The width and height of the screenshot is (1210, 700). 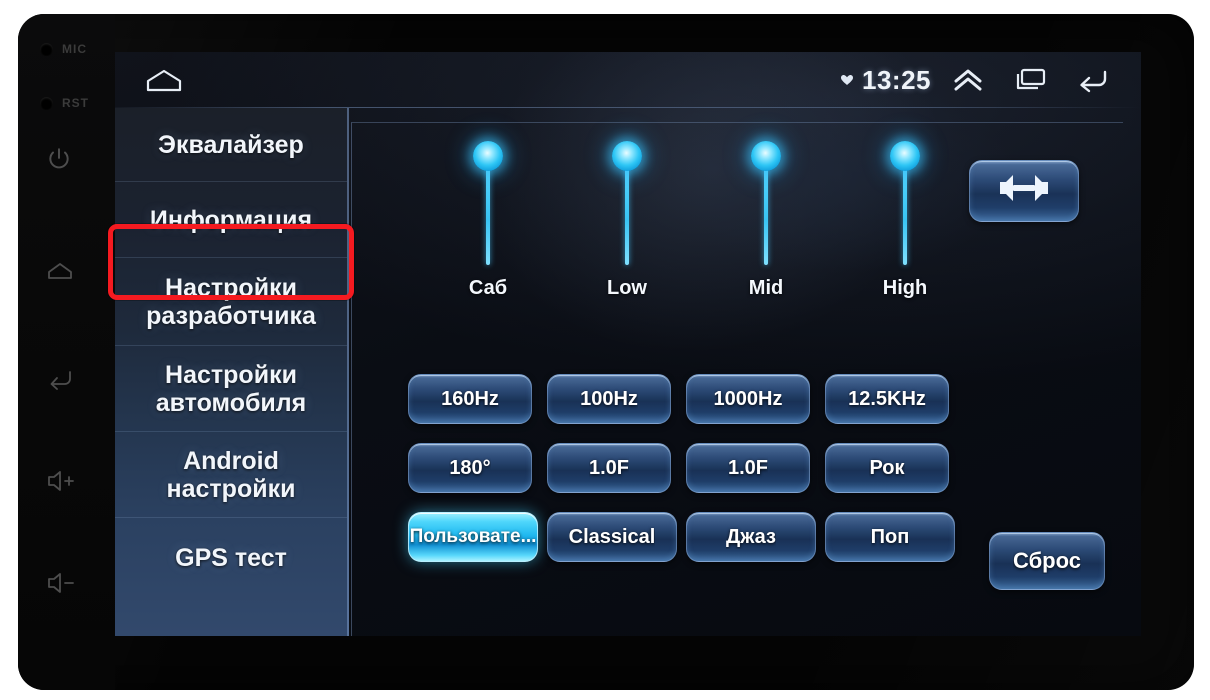 I want to click on eq-button-label: 160Hz, so click(x=470, y=398).